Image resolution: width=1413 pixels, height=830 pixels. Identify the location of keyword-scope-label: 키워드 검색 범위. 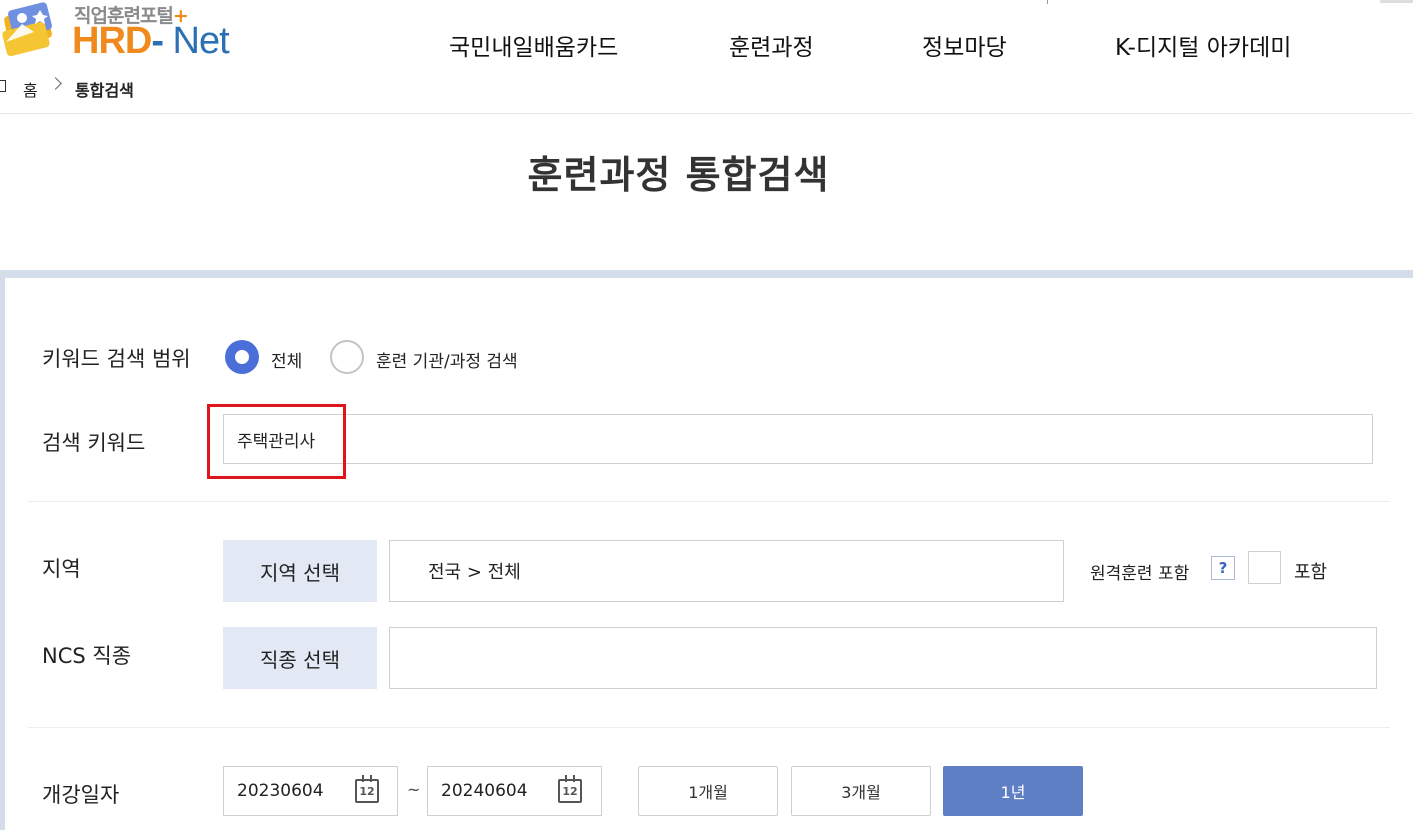
(116, 359).